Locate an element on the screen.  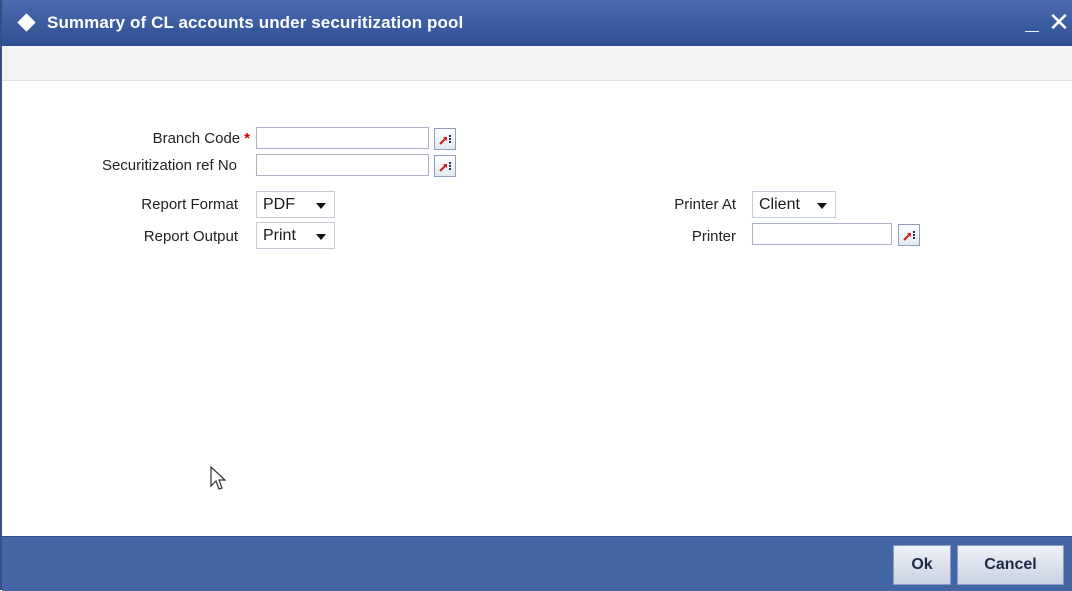
printer-at-select: Client is located at coordinates (794, 204).